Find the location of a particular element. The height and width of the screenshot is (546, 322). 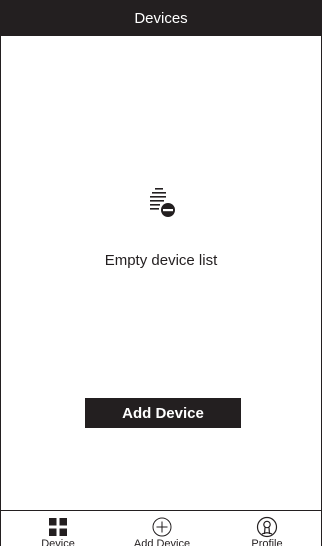

tab-label: Device is located at coordinates (58, 542).